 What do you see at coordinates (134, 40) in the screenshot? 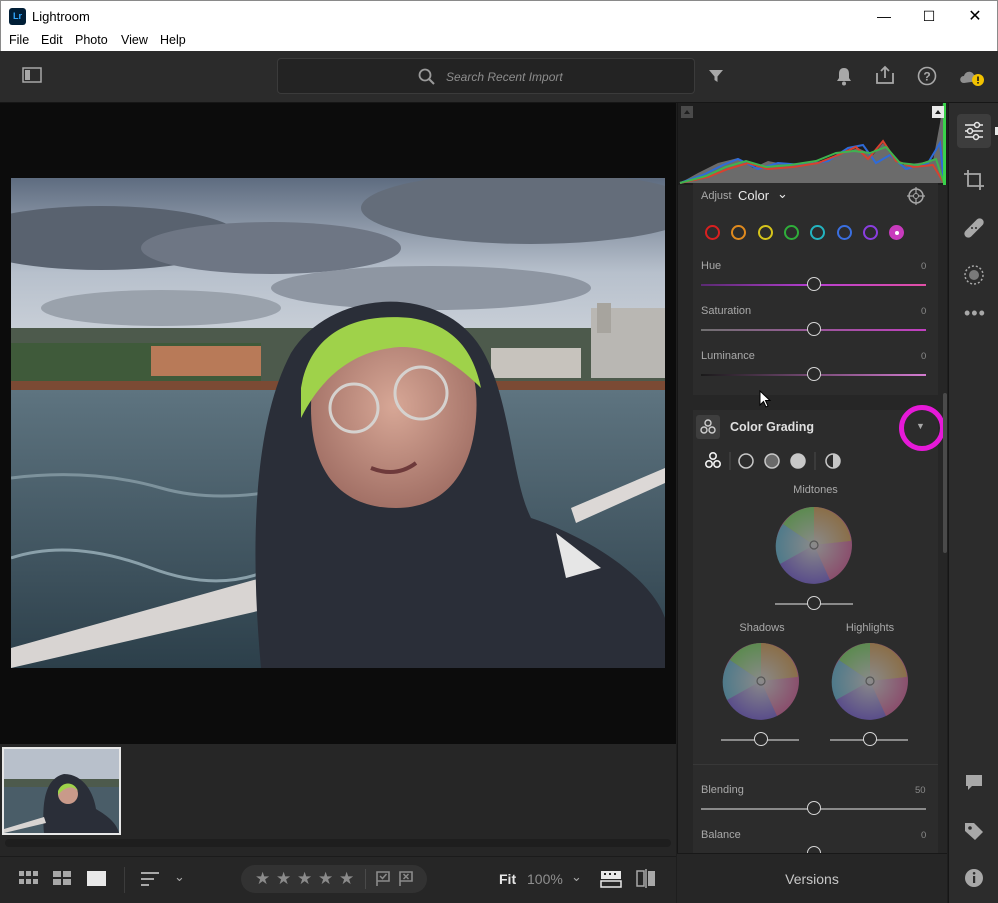
I see `menu-view: View` at bounding box center [134, 40].